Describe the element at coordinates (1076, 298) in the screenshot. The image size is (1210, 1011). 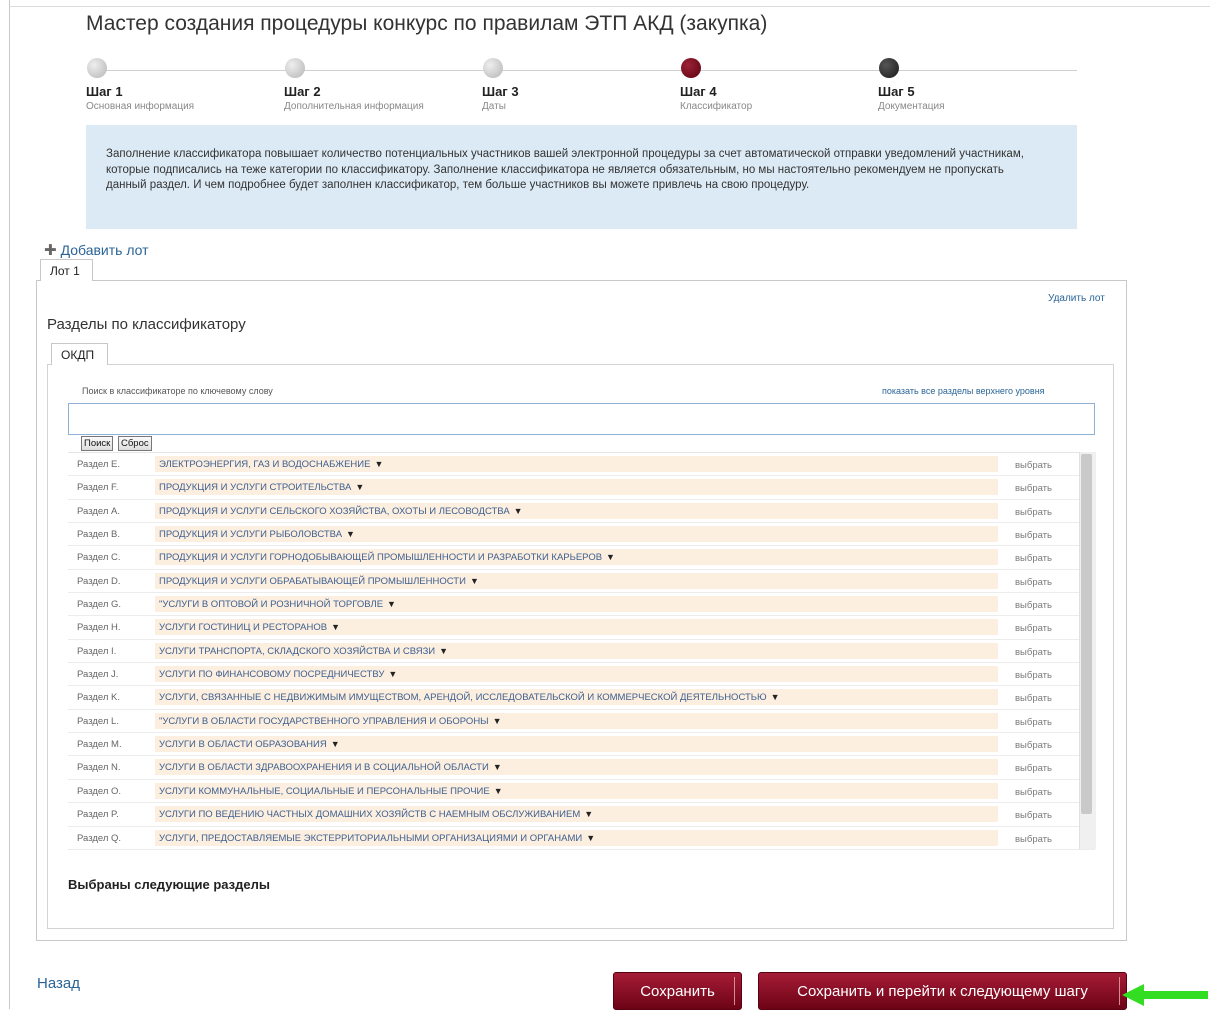
I see `delete-lot-link: Удалить лот` at that location.